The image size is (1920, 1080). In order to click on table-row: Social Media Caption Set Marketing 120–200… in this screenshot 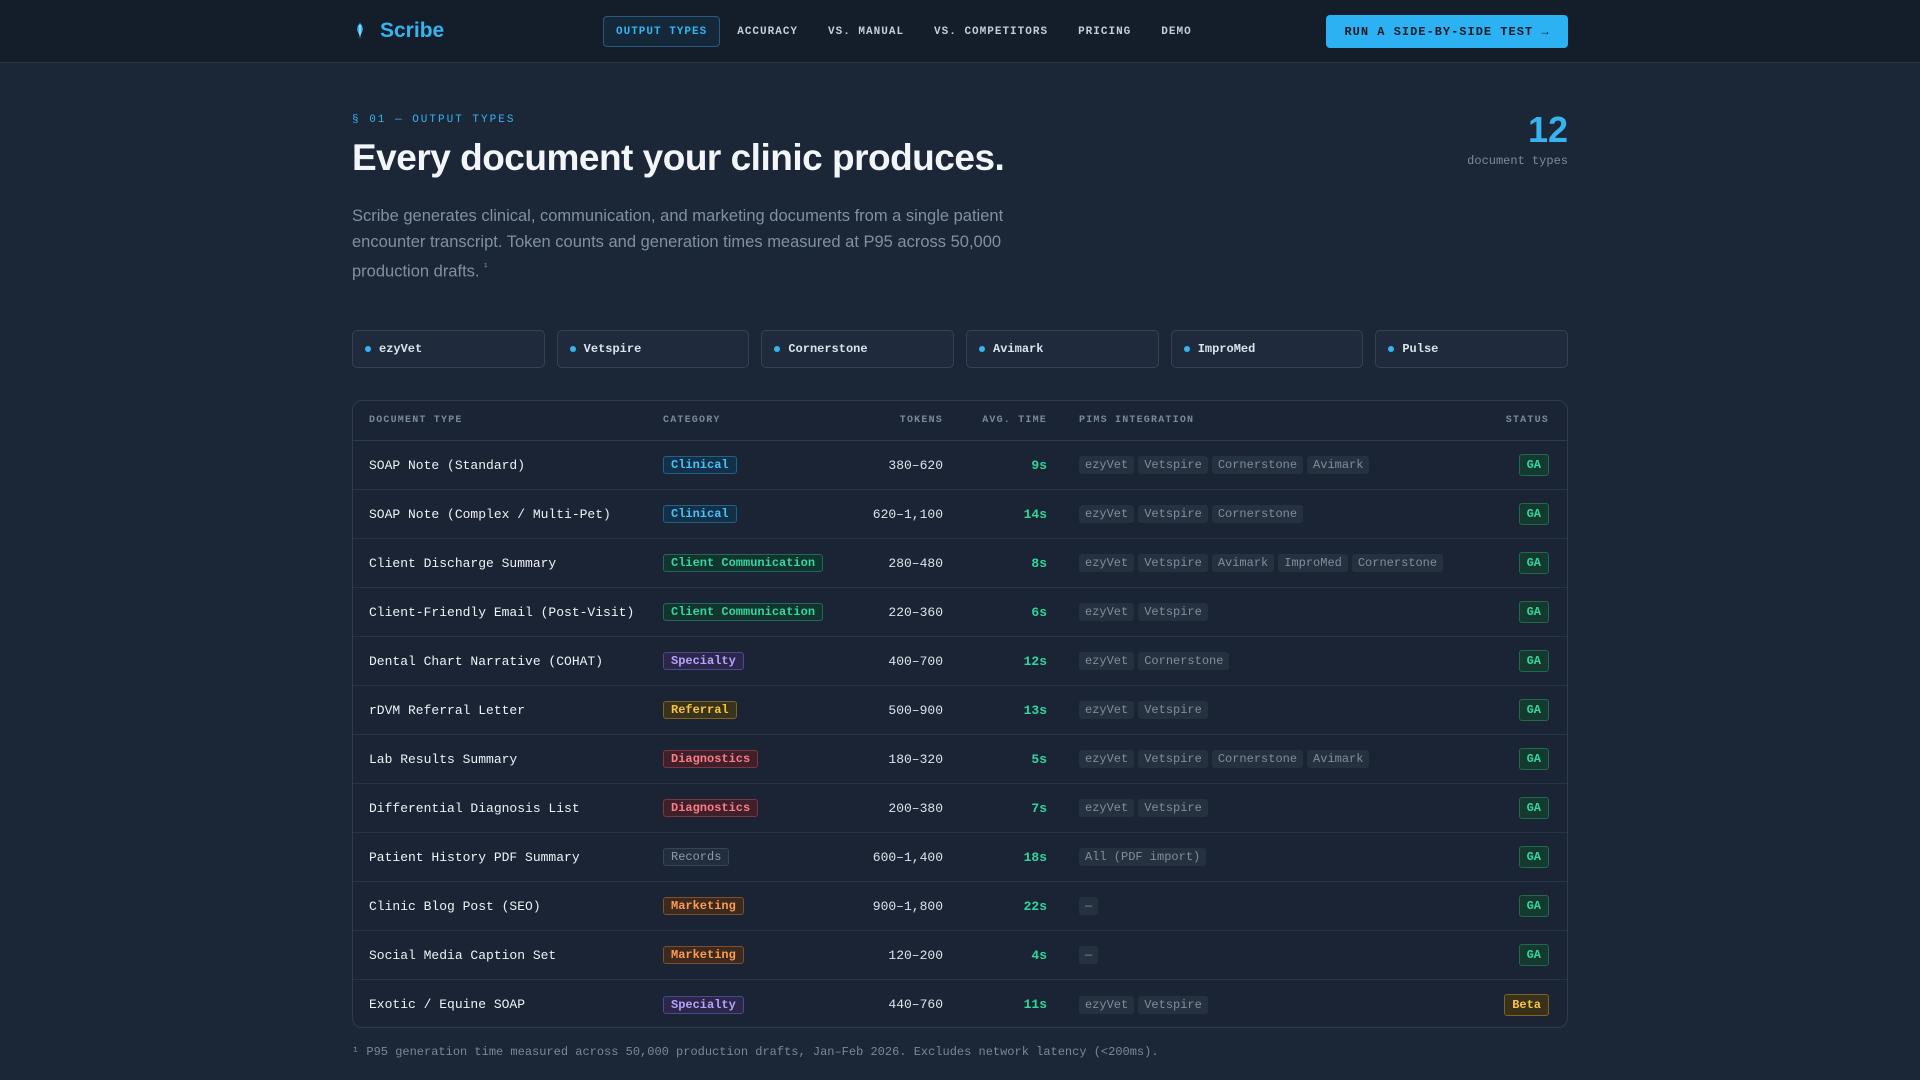, I will do `click(960, 955)`.